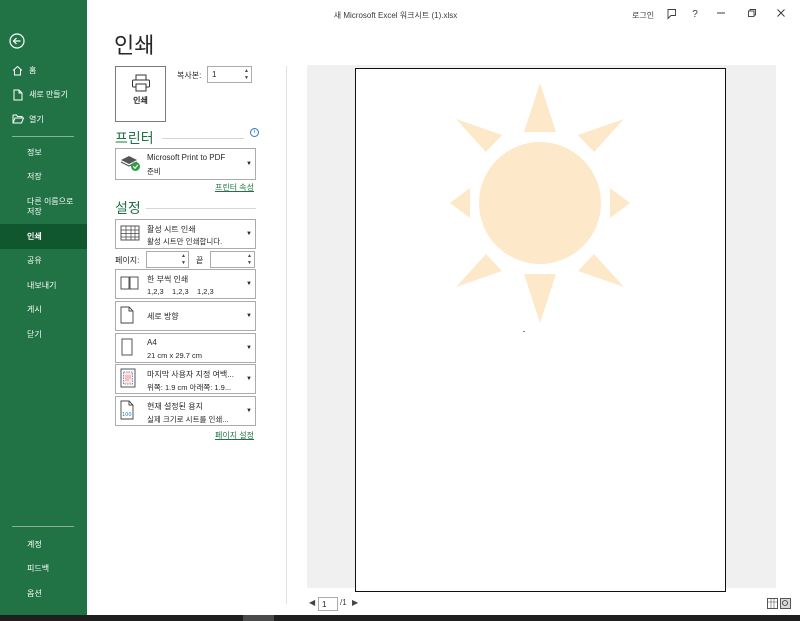  Describe the element at coordinates (43, 544) in the screenshot. I see `sidebar-item-account: 계정` at that location.